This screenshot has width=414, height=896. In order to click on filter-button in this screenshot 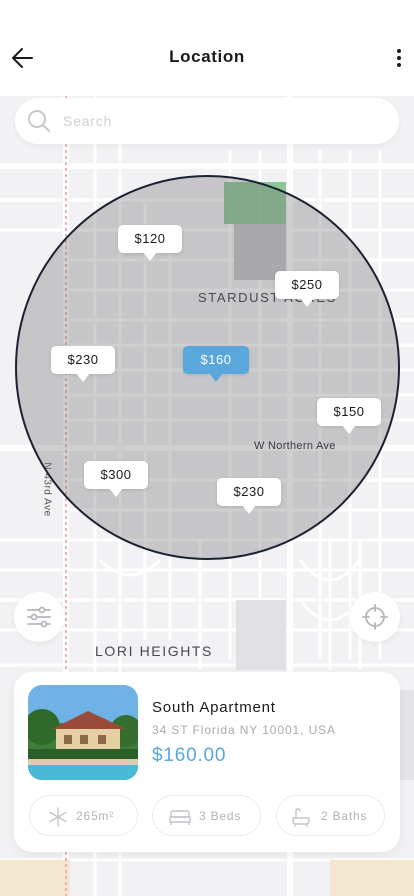, I will do `click(39, 617)`.